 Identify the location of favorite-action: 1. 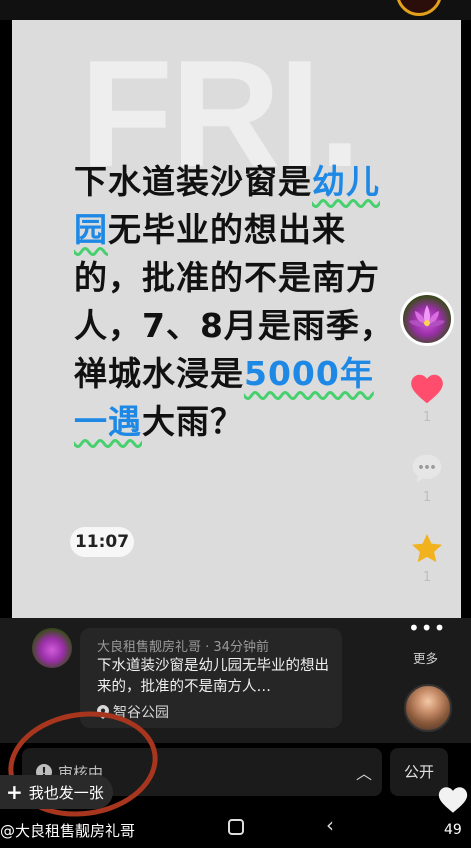
(427, 557).